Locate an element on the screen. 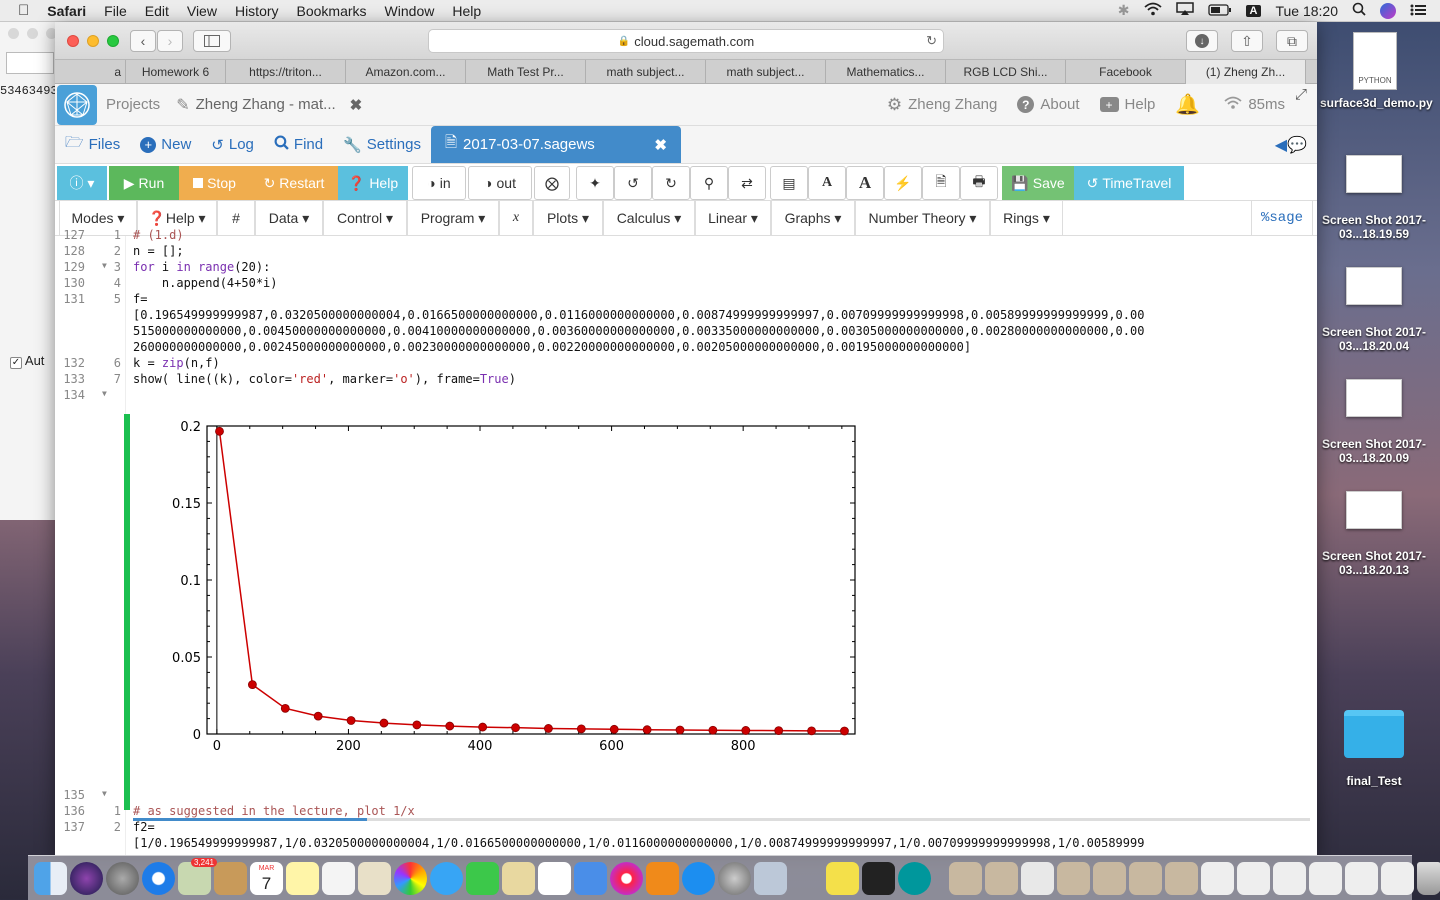 The image size is (1440, 900). chat-toggle-icon: ◀💬 is located at coordinates (1291, 145).